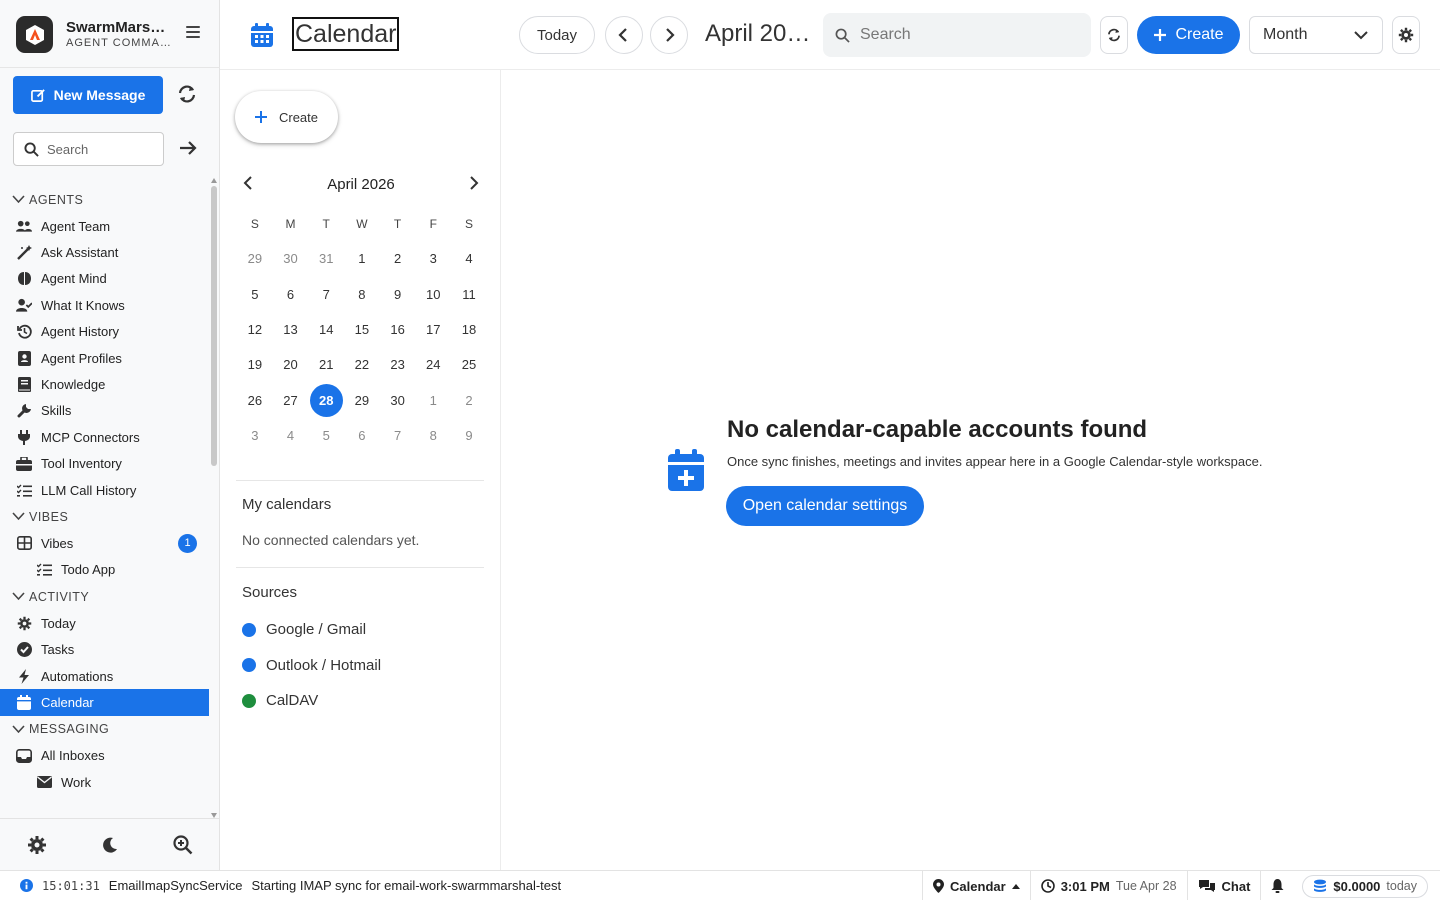 The height and width of the screenshot is (900, 1440). What do you see at coordinates (71, 885) in the screenshot?
I see `status-time: 15:01:31` at bounding box center [71, 885].